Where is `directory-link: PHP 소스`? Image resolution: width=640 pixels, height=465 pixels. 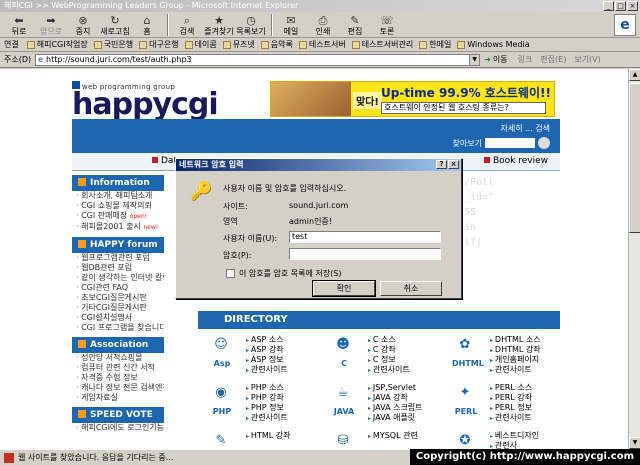
directory-link: PHP 소스 is located at coordinates (267, 388).